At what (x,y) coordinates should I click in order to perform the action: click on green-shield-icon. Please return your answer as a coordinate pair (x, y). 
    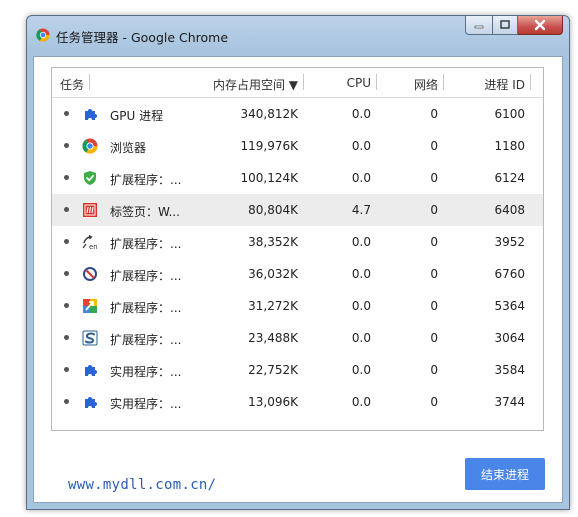
    Looking at the image, I should click on (90, 178).